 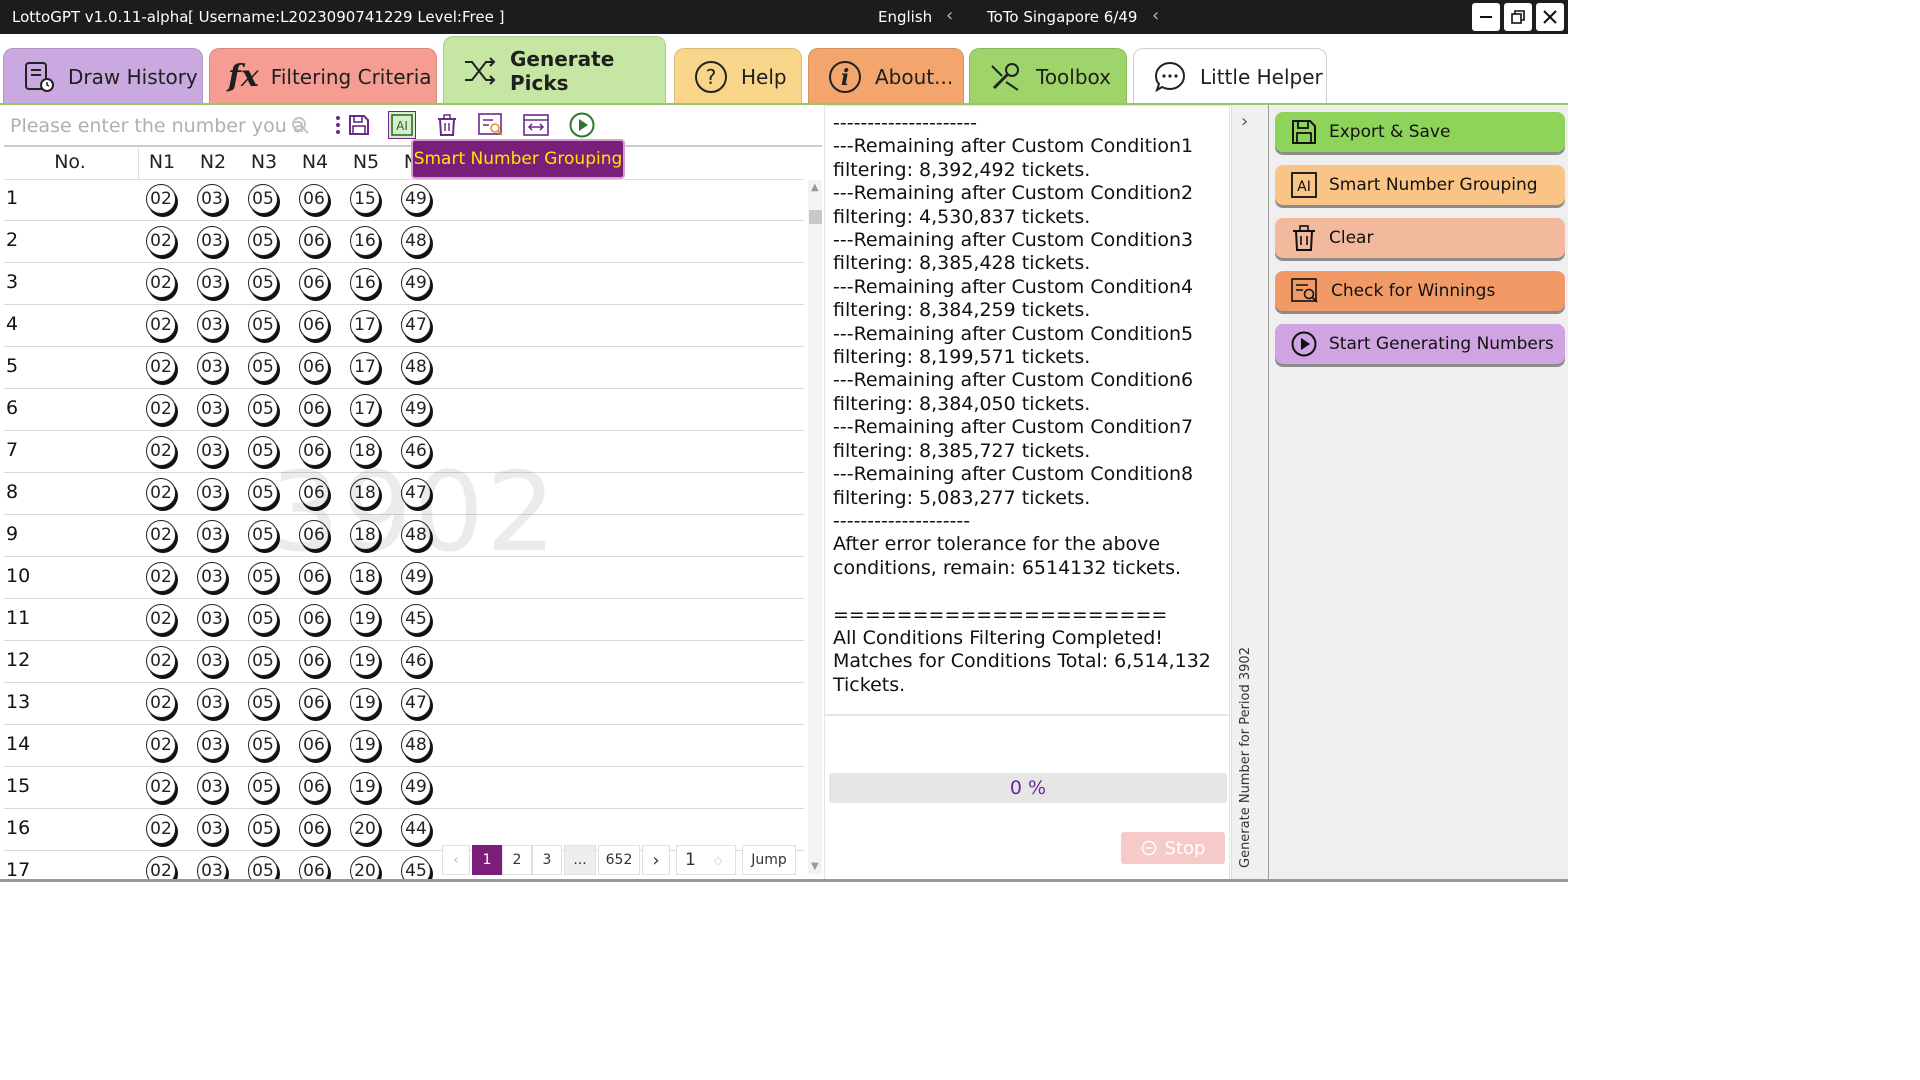 What do you see at coordinates (300, 125) in the screenshot?
I see `search-icon` at bounding box center [300, 125].